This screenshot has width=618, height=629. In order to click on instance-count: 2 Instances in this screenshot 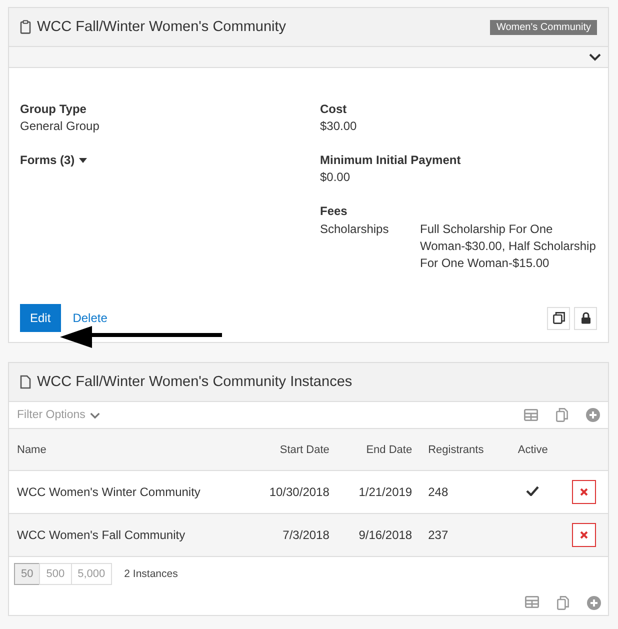, I will do `click(151, 574)`.